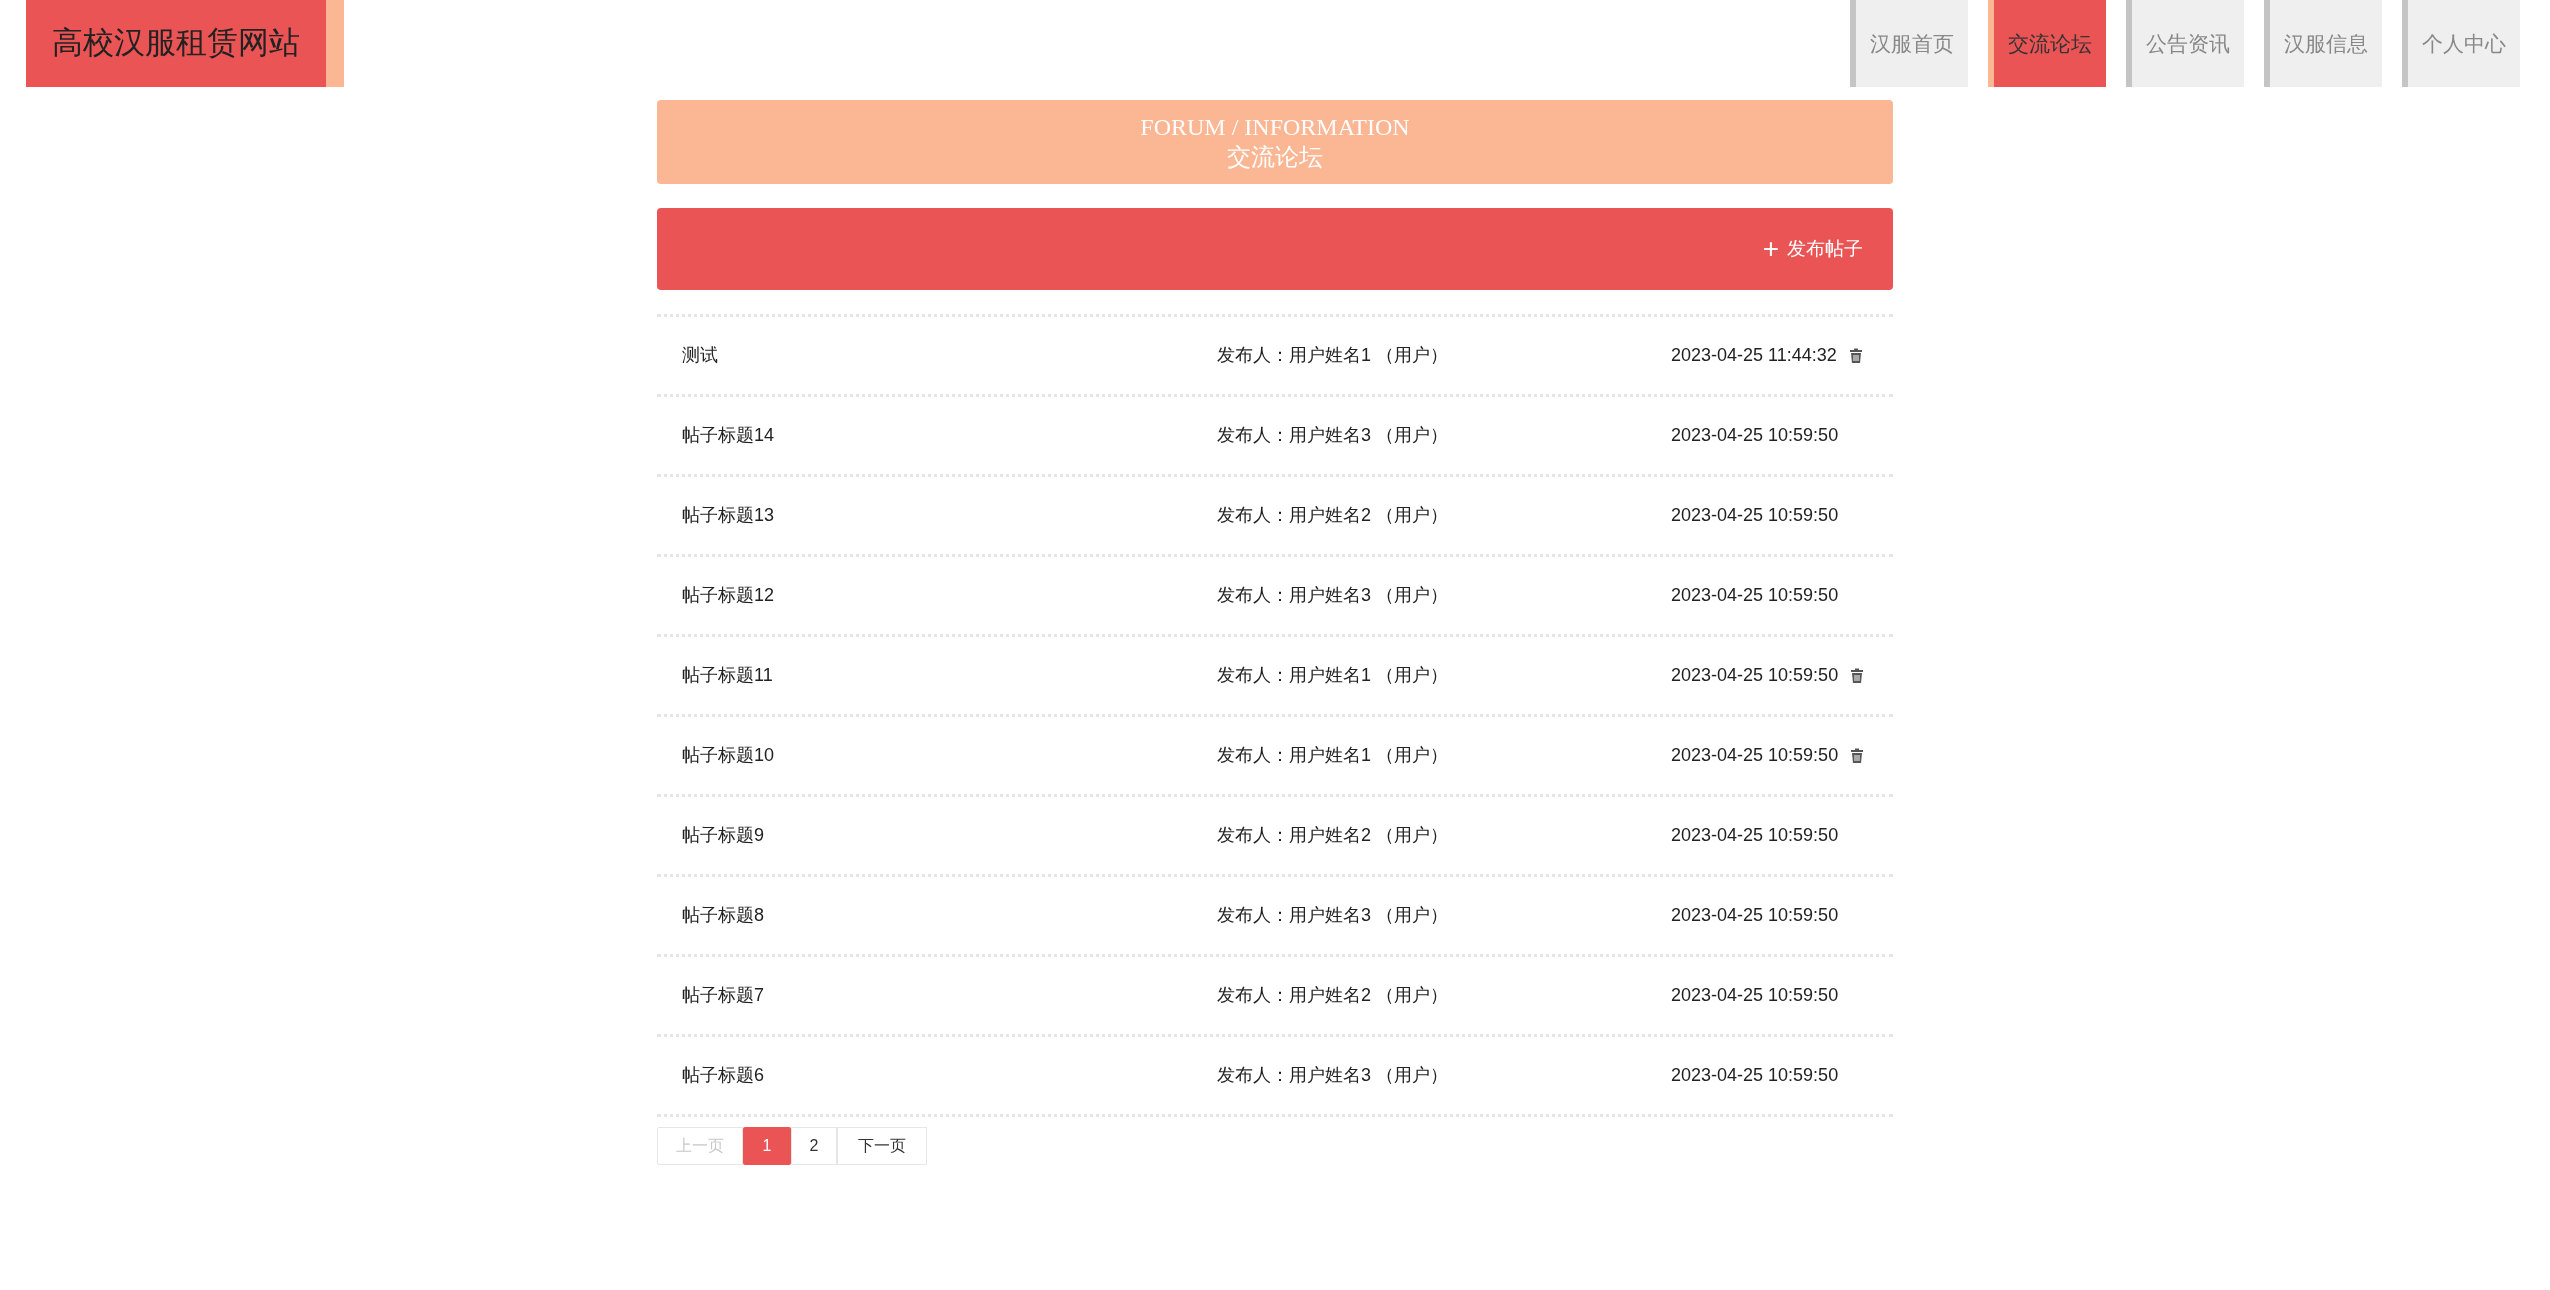  Describe the element at coordinates (949, 915) in the screenshot. I see `post-title: 帖子标题8` at that location.